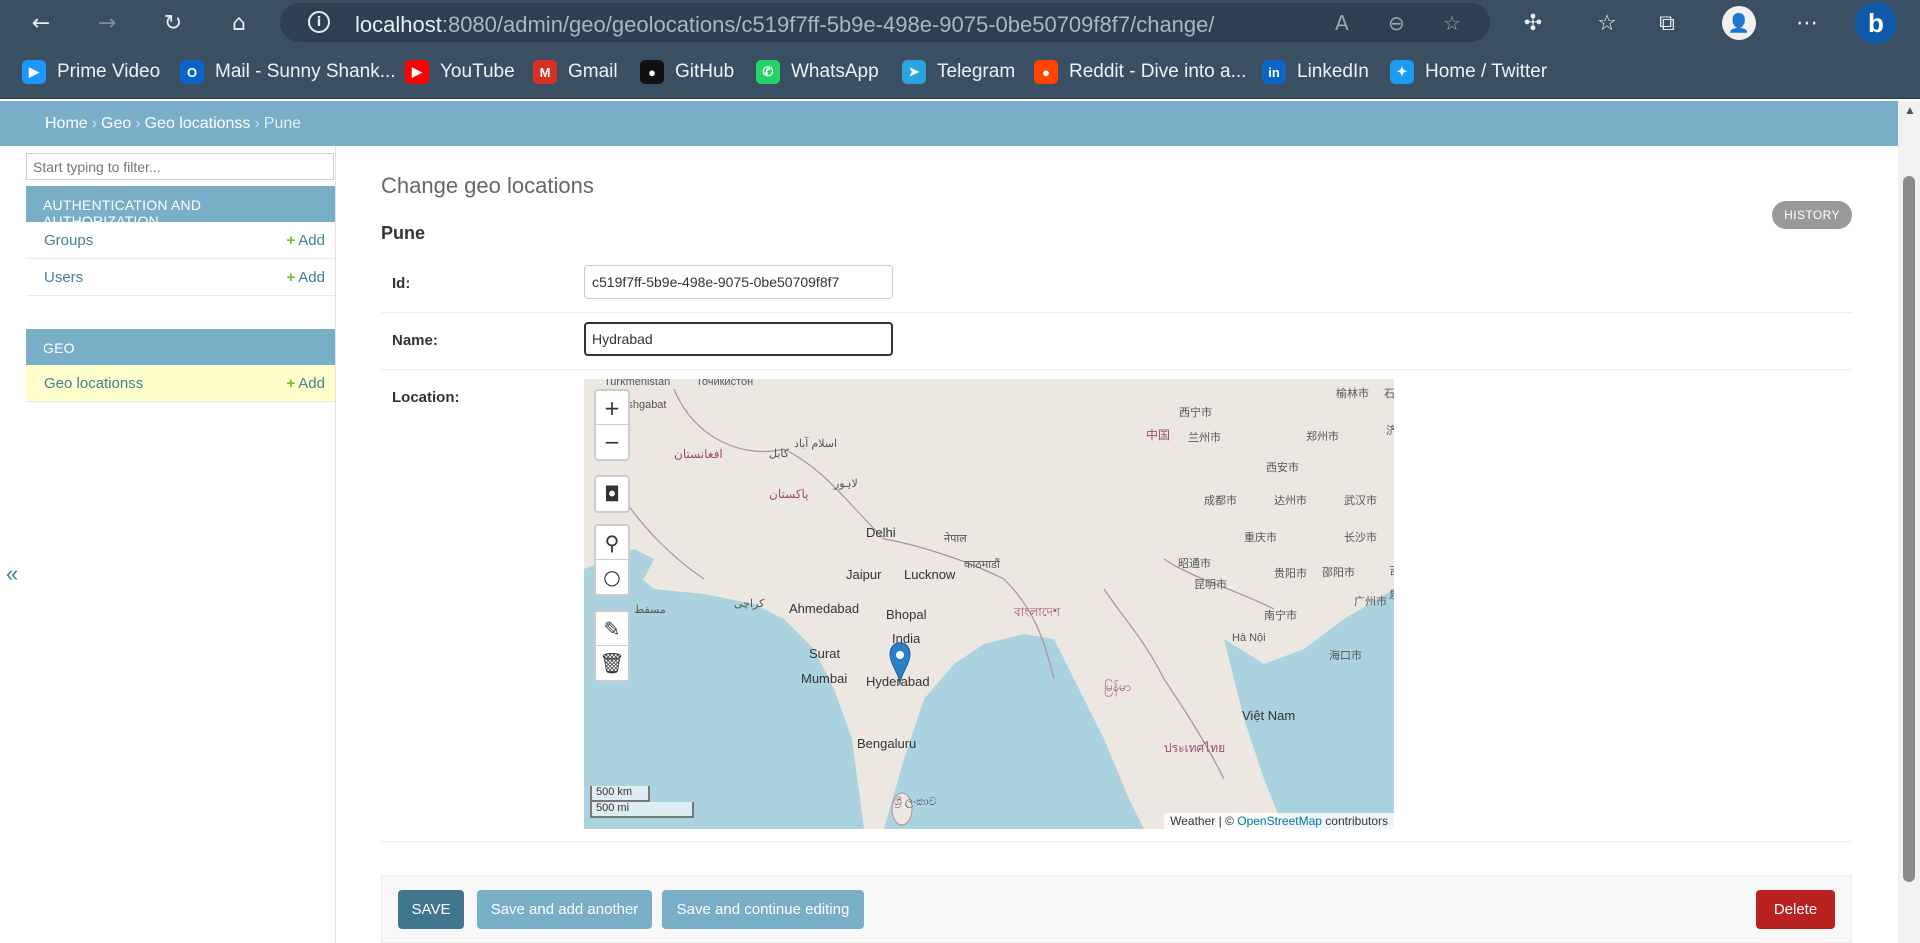  I want to click on map-place-label: 昭通市, so click(1194, 564).